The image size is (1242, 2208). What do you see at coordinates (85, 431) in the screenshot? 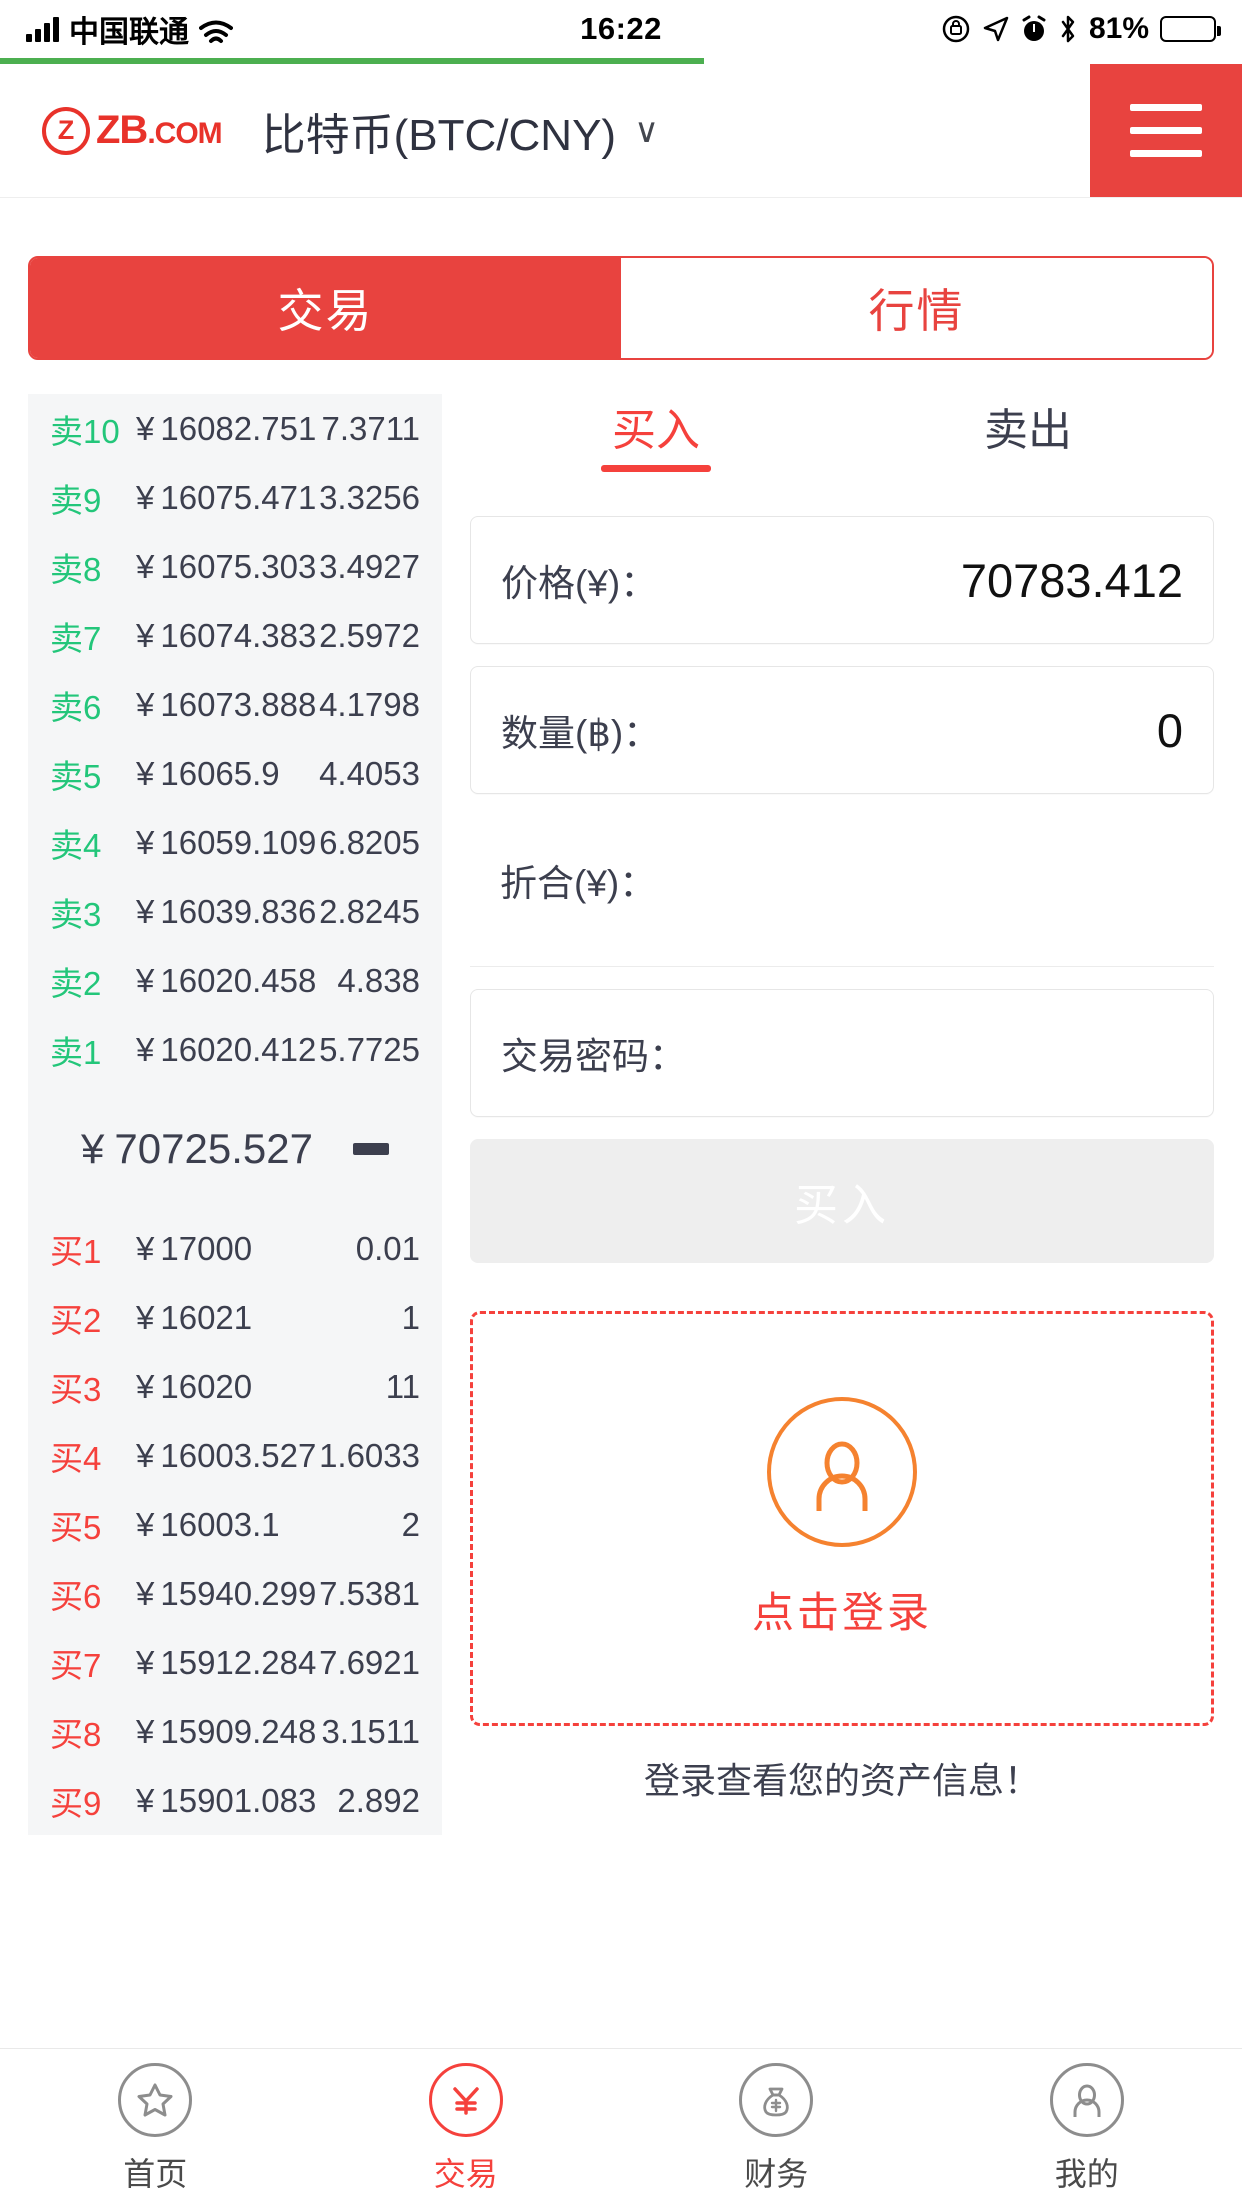
I see `order-tag: 卖10` at bounding box center [85, 431].